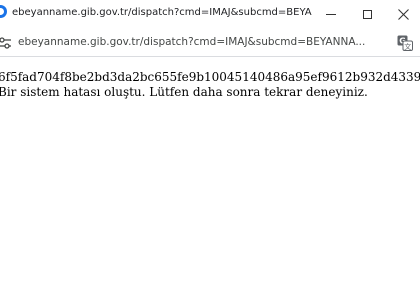 The height and width of the screenshot is (300, 420). What do you see at coordinates (6, 43) in the screenshot?
I see `tune-icon` at bounding box center [6, 43].